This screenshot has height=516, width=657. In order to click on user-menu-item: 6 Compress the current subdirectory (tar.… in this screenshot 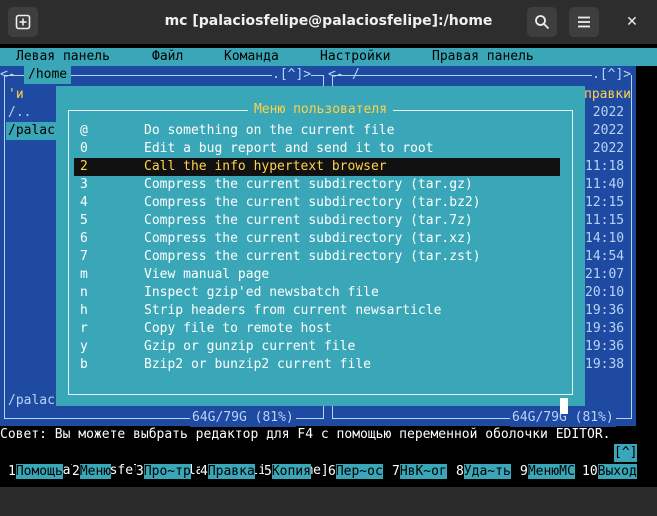, I will do `click(317, 239)`.